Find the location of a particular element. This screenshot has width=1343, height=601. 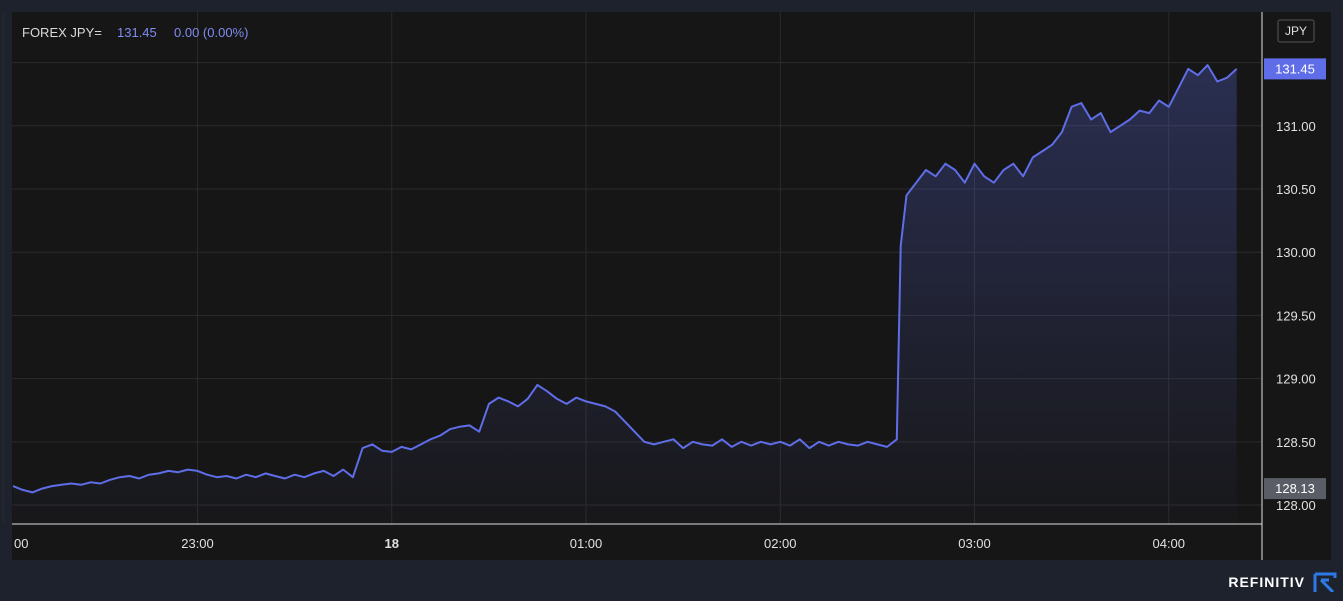

reference-price-tag-label: 128.13 is located at coordinates (1295, 488).